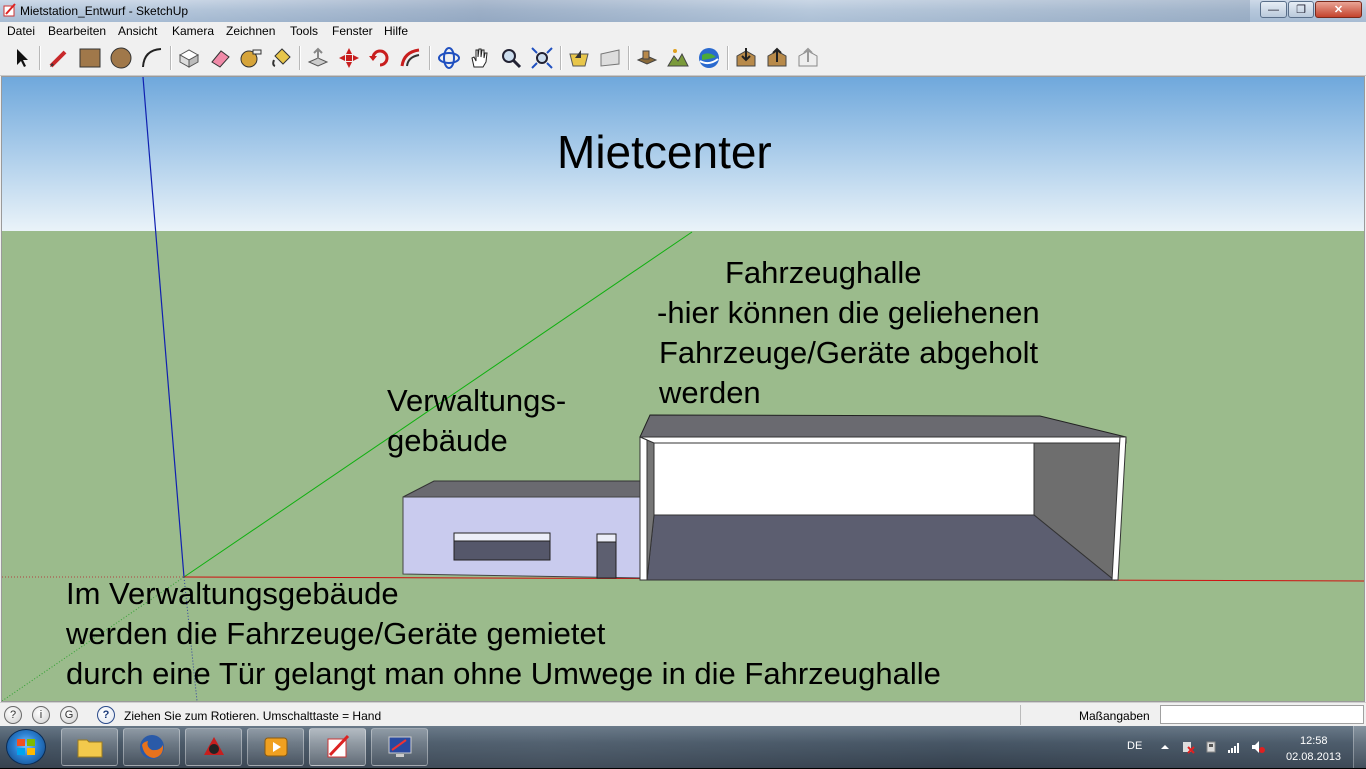 The height and width of the screenshot is (769, 1366). What do you see at coordinates (77, 31) in the screenshot?
I see `menu-bearbeiten: Bearbeiten` at bounding box center [77, 31].